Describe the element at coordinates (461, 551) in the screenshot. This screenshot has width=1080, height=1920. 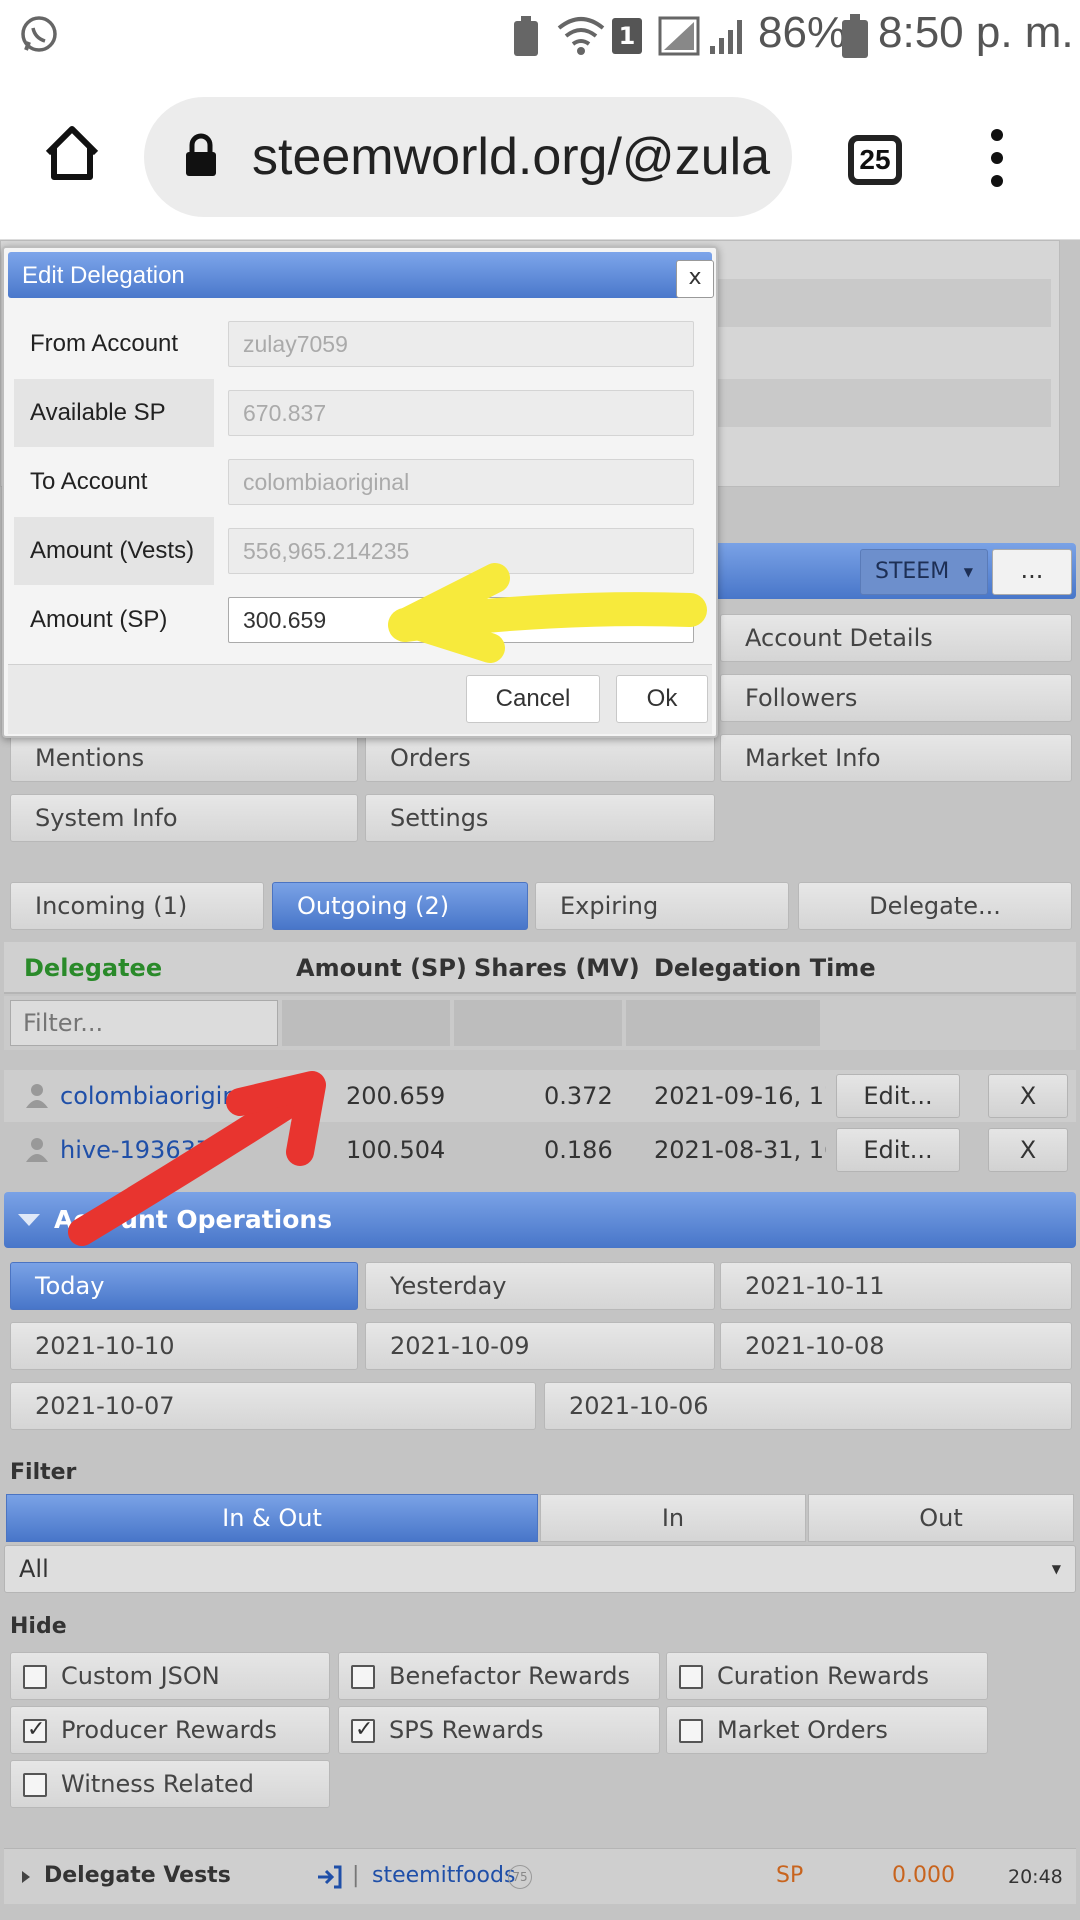
I see `amount-vests-field: 556,965.214235` at that location.